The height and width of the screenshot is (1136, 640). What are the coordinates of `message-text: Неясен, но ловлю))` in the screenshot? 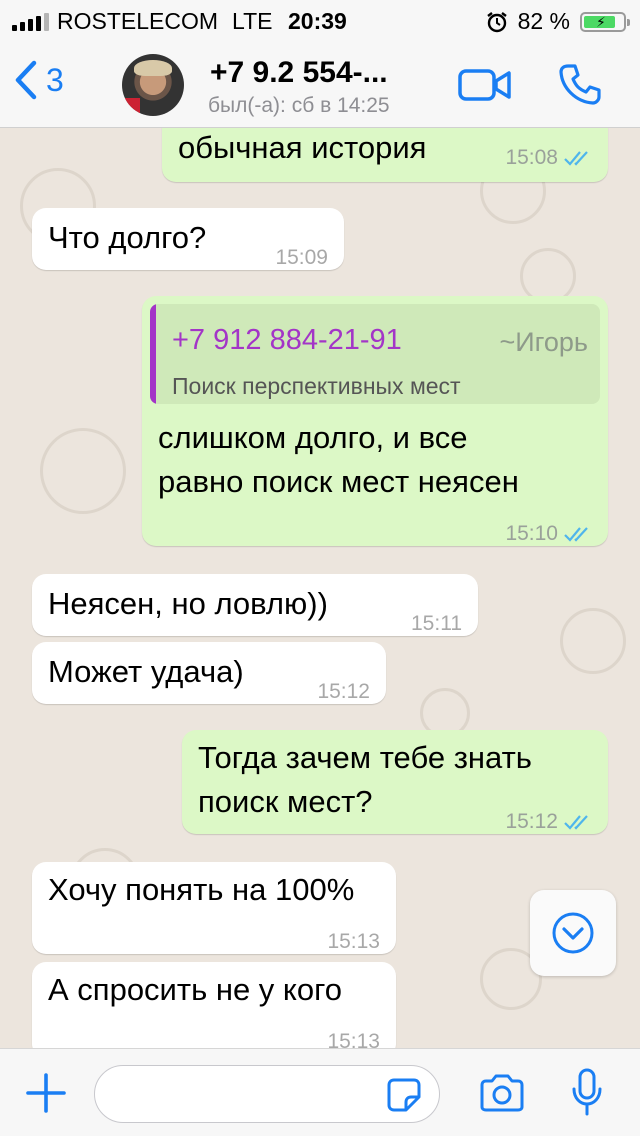 It's located at (188, 603).